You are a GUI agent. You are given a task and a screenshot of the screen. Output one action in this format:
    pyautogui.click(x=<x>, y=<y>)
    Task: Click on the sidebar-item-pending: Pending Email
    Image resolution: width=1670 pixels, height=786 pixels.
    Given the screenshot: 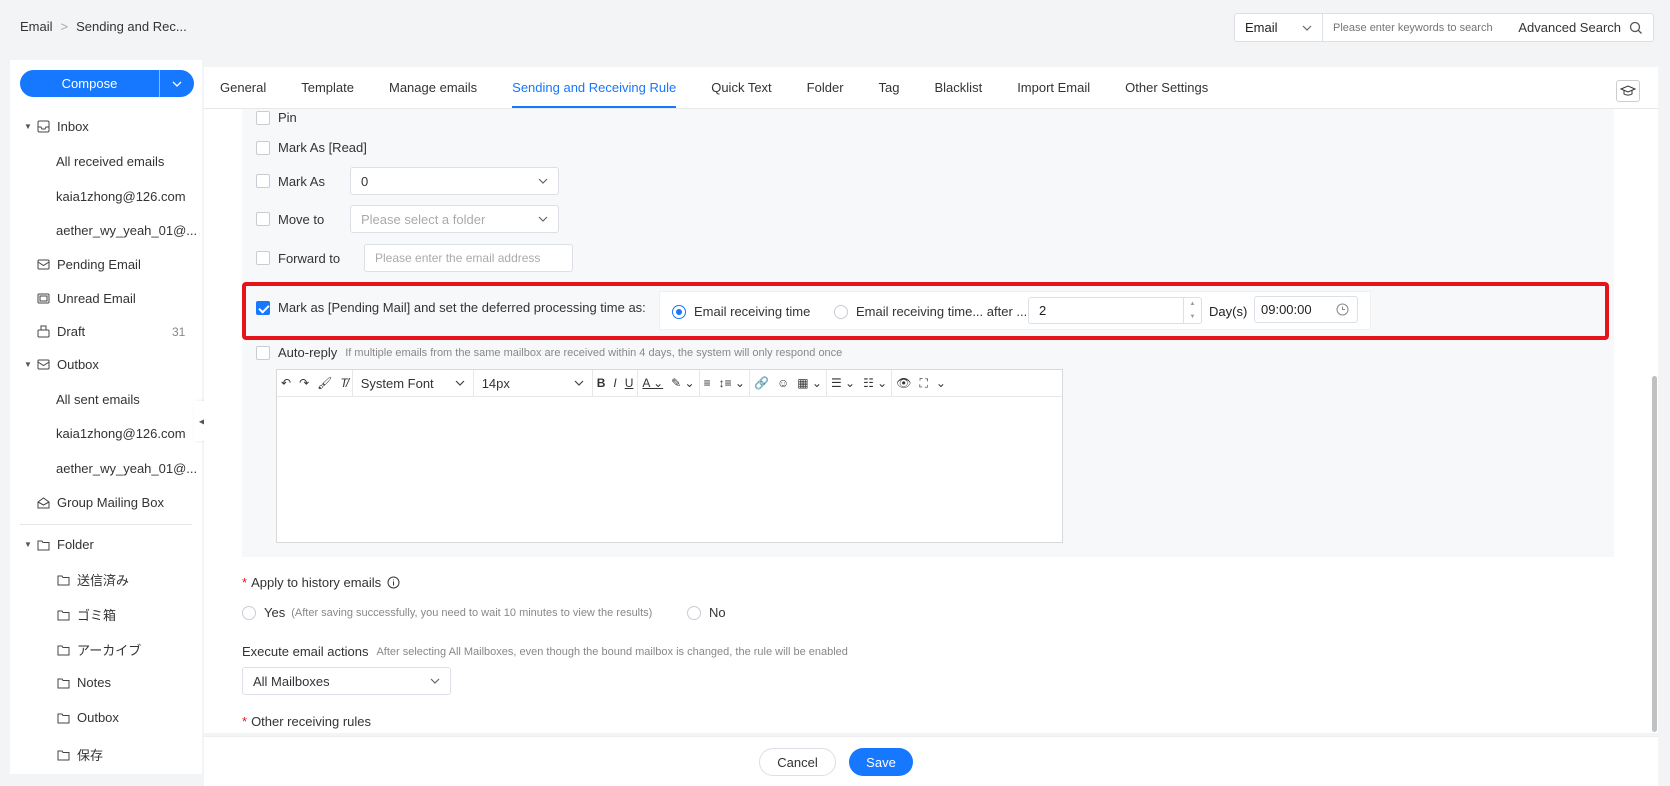 What is the action you would take?
    pyautogui.click(x=88, y=264)
    